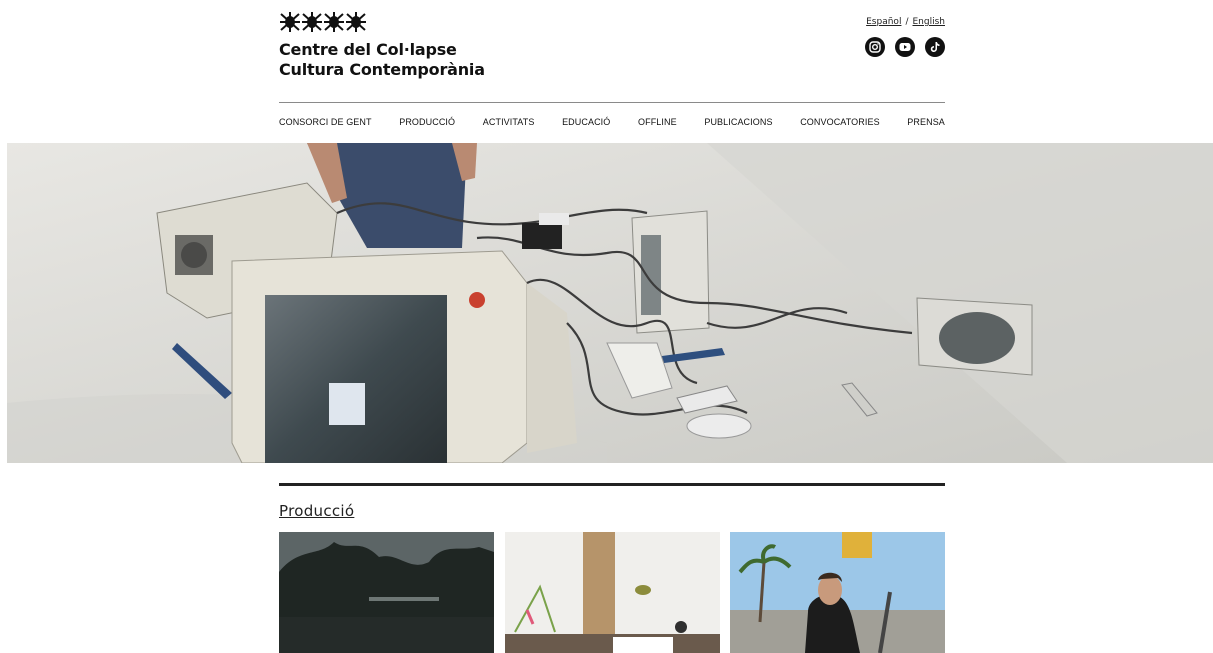  What do you see at coordinates (612, 102) in the screenshot?
I see `nav-divider` at bounding box center [612, 102].